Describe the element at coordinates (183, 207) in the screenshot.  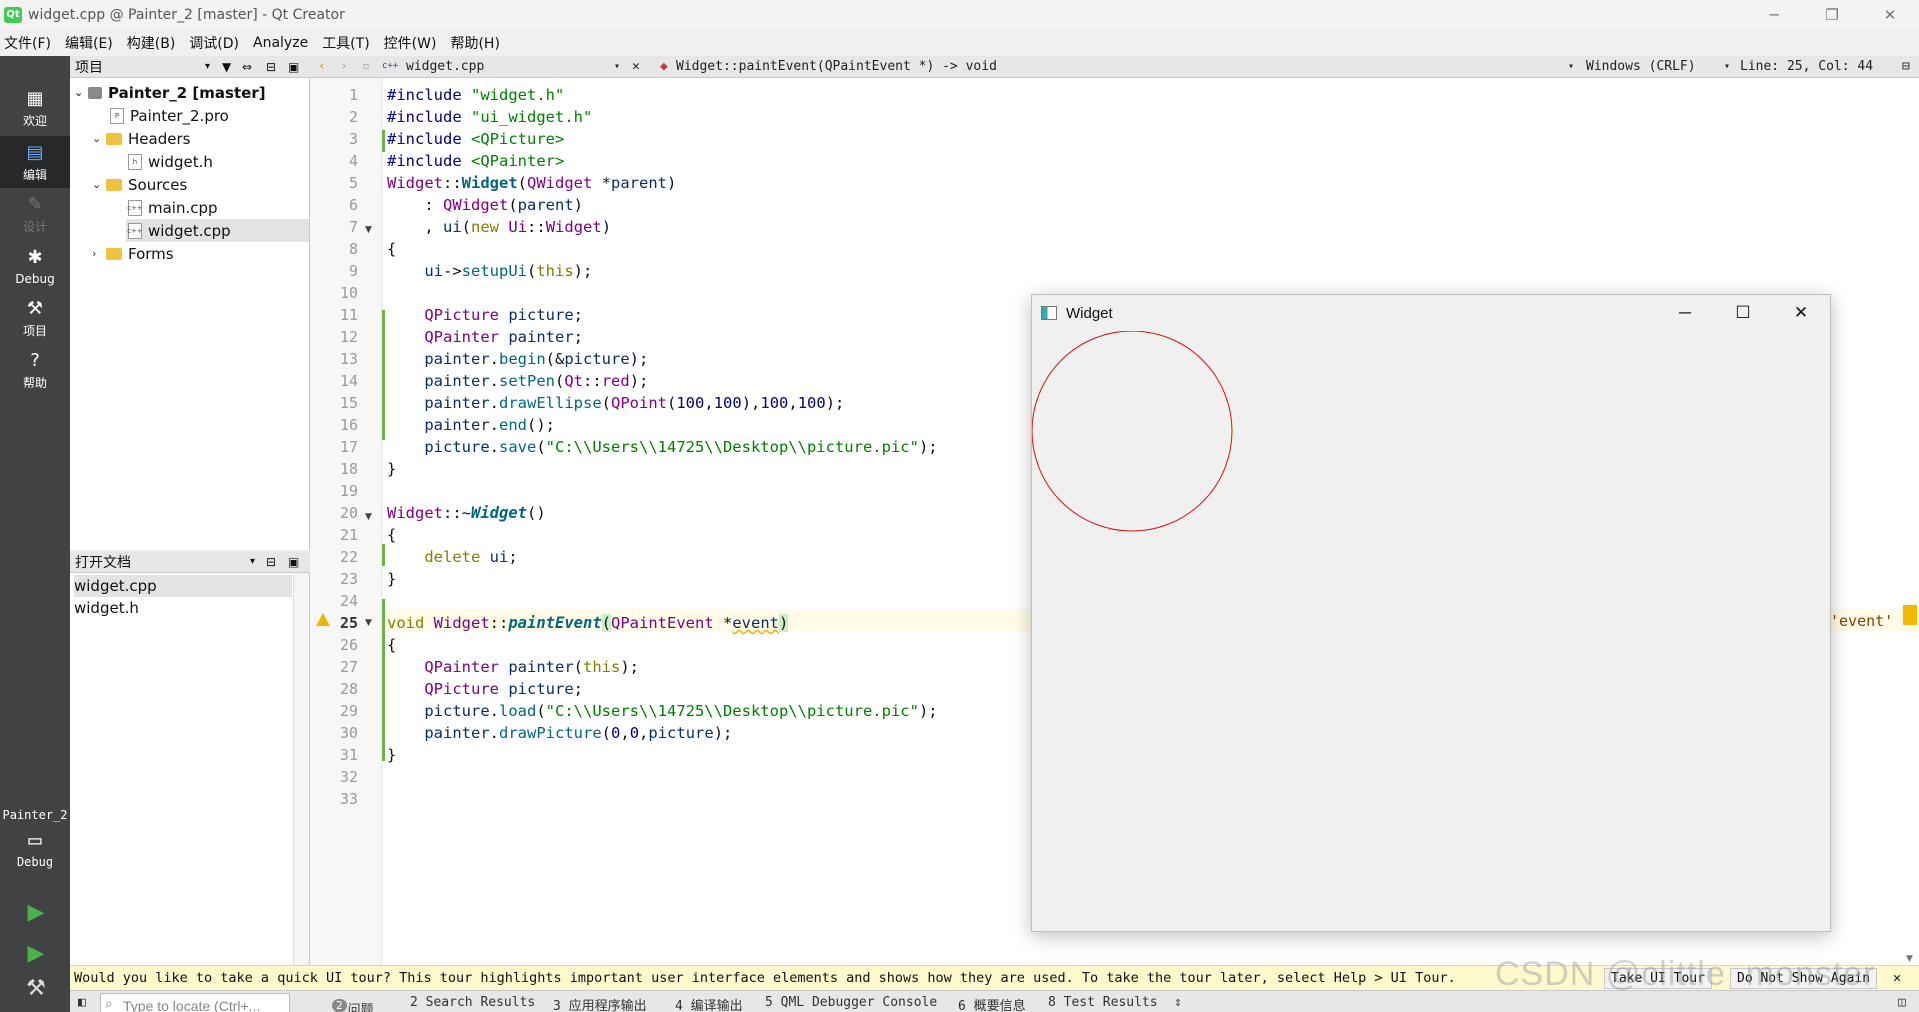
I see `tree-item-label: main.cpp` at that location.